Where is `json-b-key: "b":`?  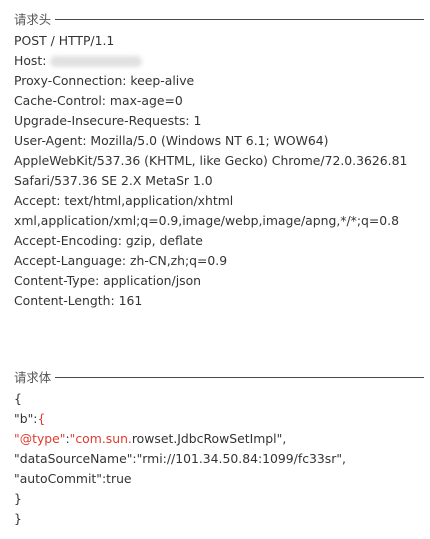
json-b-key: "b": is located at coordinates (26, 418).